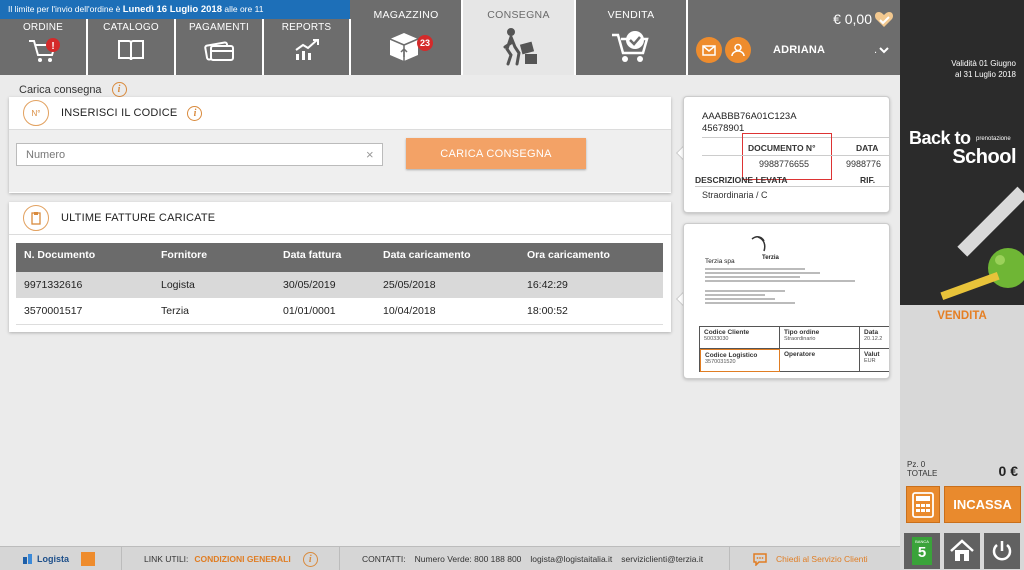 This screenshot has width=1024, height=570. I want to click on clear-icon: ×, so click(370, 154).